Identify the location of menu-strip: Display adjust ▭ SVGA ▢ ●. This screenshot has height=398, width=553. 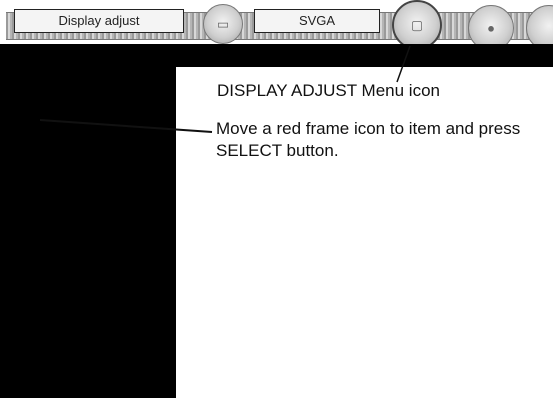
(276, 25).